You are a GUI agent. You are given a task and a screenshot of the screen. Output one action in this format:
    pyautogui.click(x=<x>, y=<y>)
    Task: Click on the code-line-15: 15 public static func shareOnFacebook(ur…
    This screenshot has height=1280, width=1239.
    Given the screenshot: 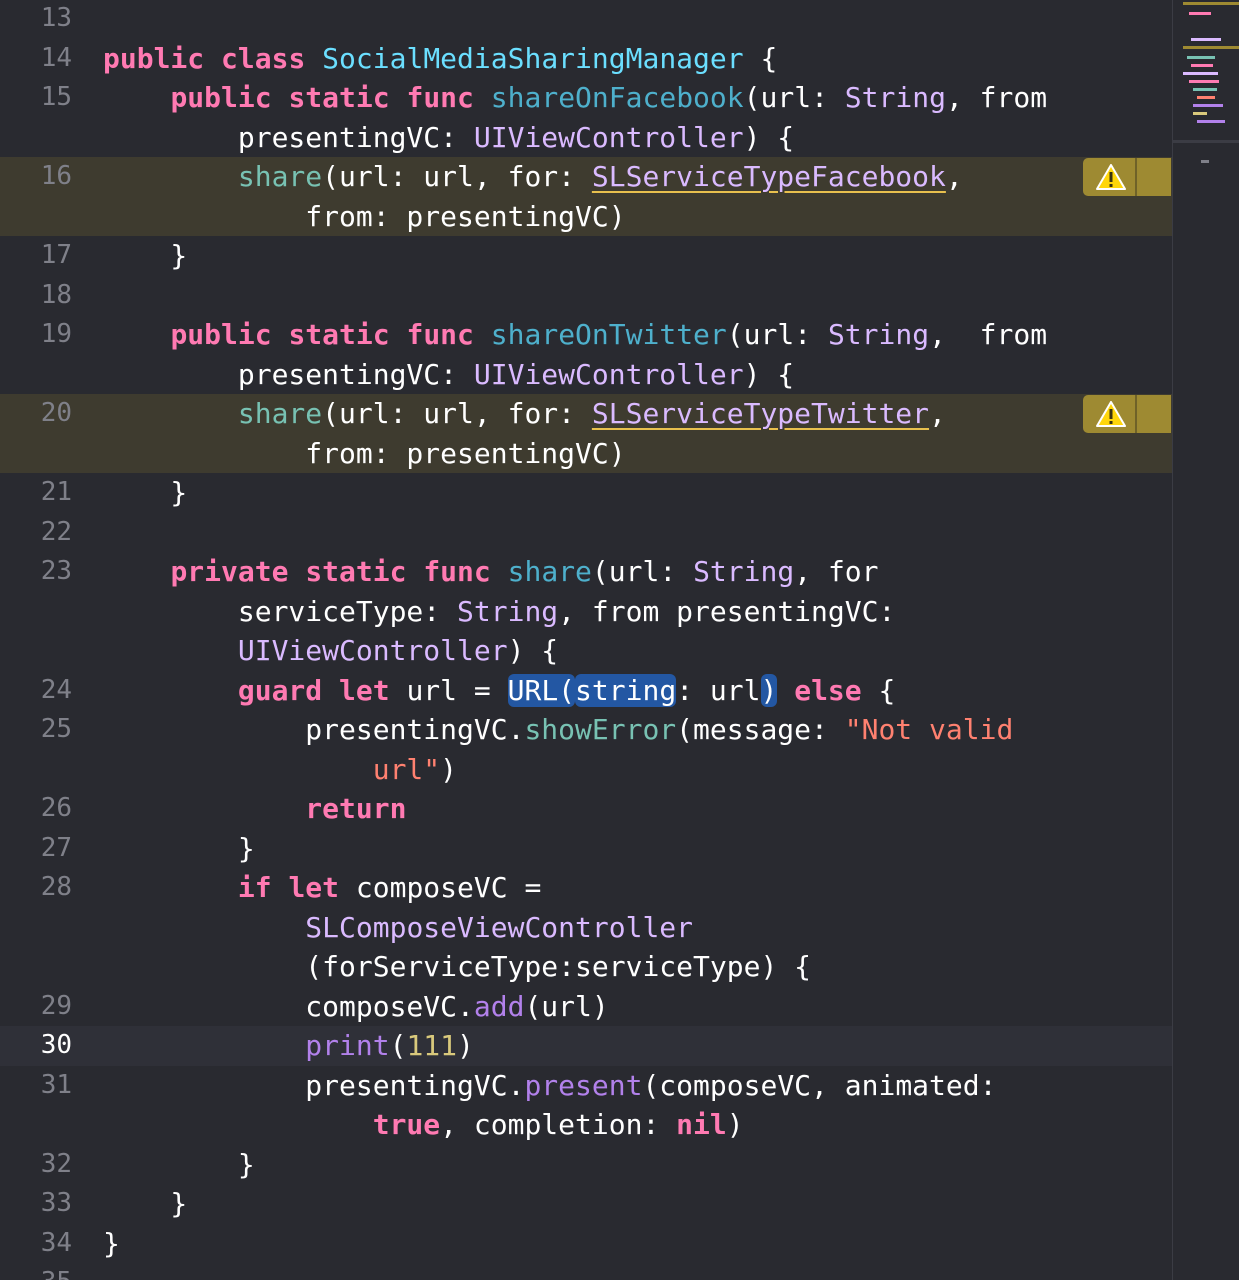 What is the action you would take?
    pyautogui.click(x=586, y=117)
    